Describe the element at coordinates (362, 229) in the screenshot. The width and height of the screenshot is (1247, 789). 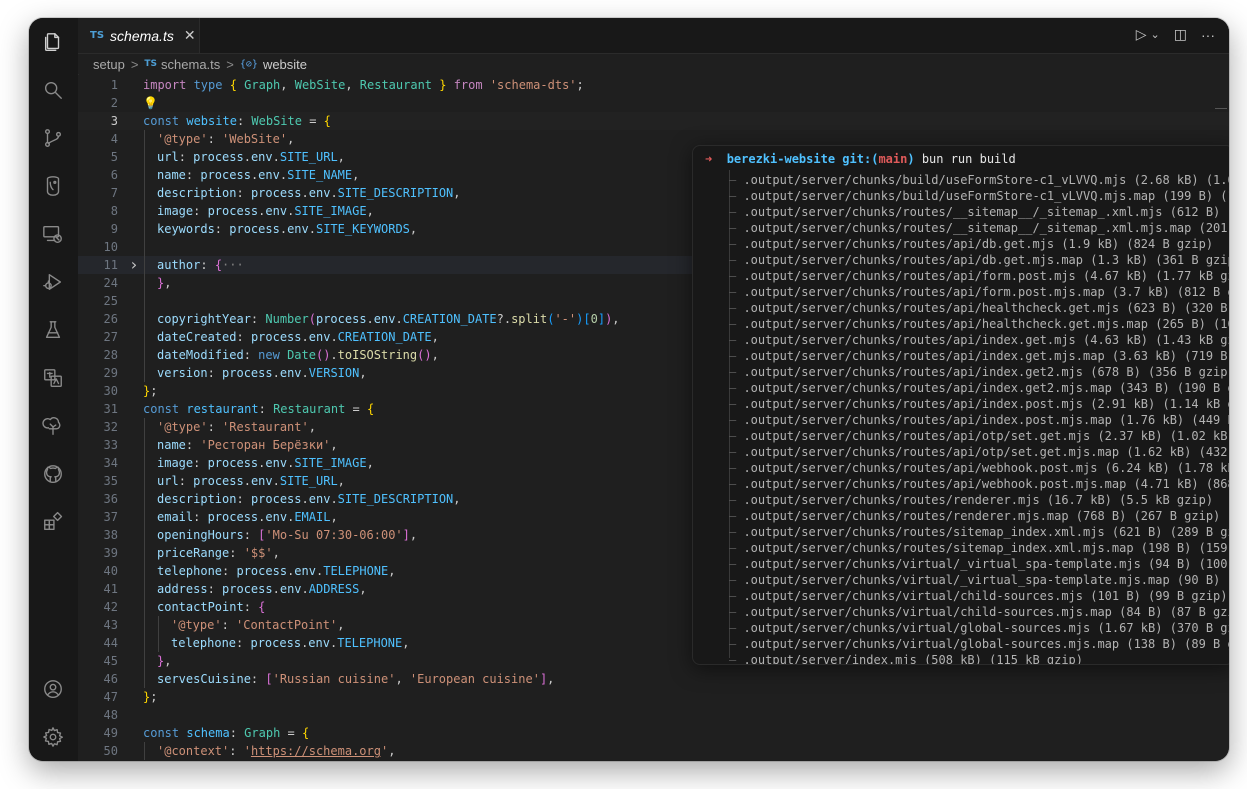
I see `code-token: SITE_KEYWORDS` at that location.